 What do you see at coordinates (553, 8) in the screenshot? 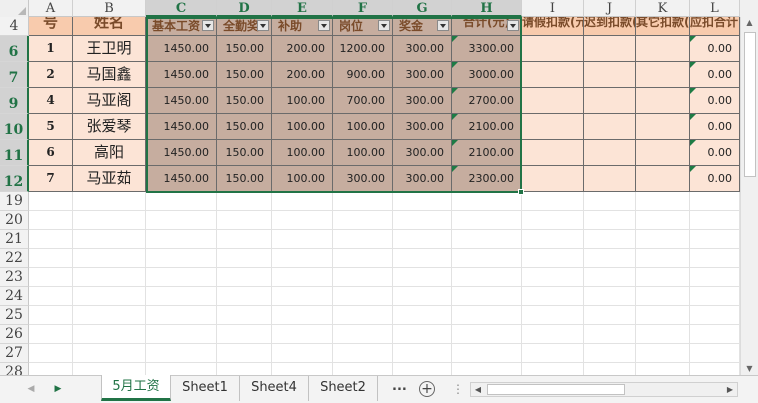
I see `column-header-i: I` at bounding box center [553, 8].